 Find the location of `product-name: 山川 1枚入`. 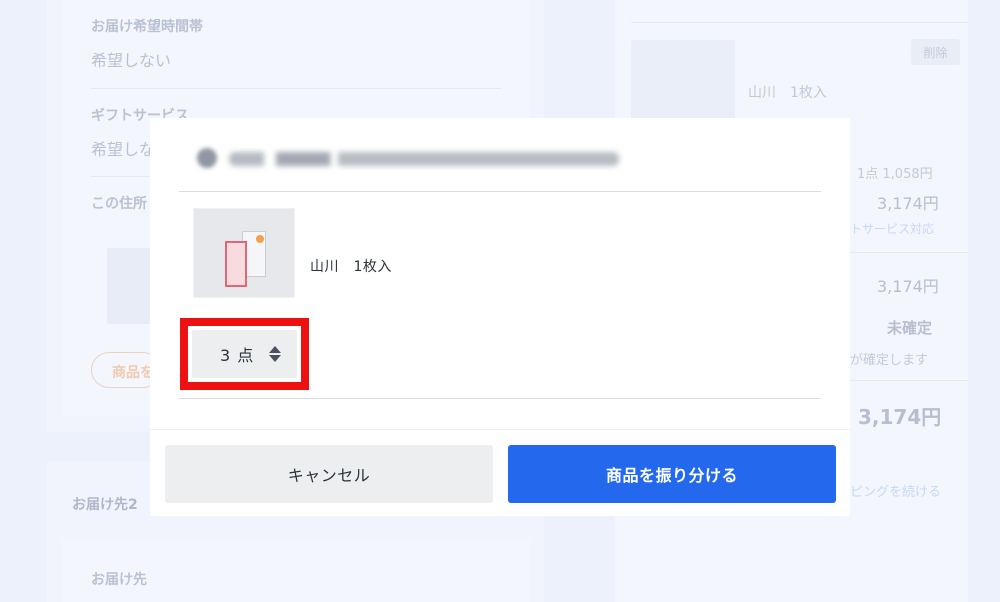

product-name: 山川 1枚入 is located at coordinates (351, 267).